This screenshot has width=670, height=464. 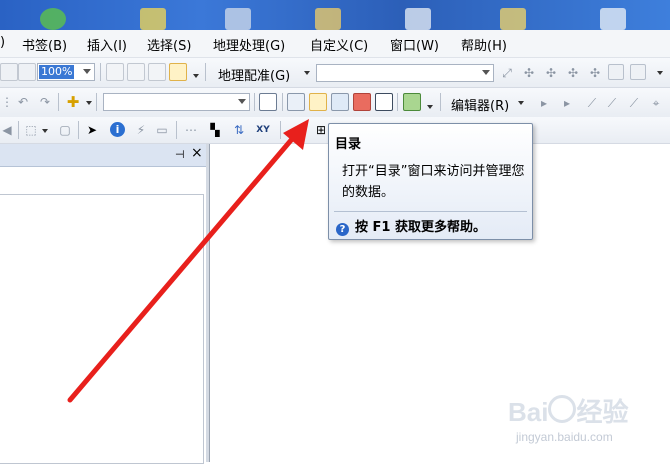 I want to click on watermark-brand: Bai, so click(x=528, y=412).